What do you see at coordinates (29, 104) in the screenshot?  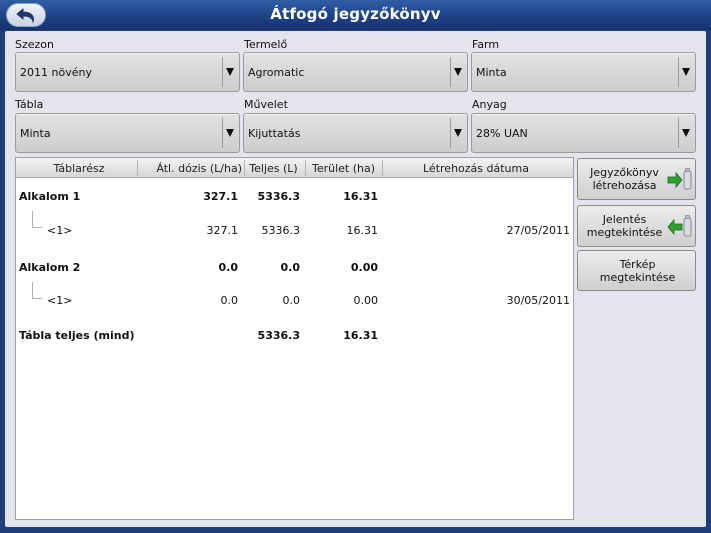 I see `field-label: Tábla` at bounding box center [29, 104].